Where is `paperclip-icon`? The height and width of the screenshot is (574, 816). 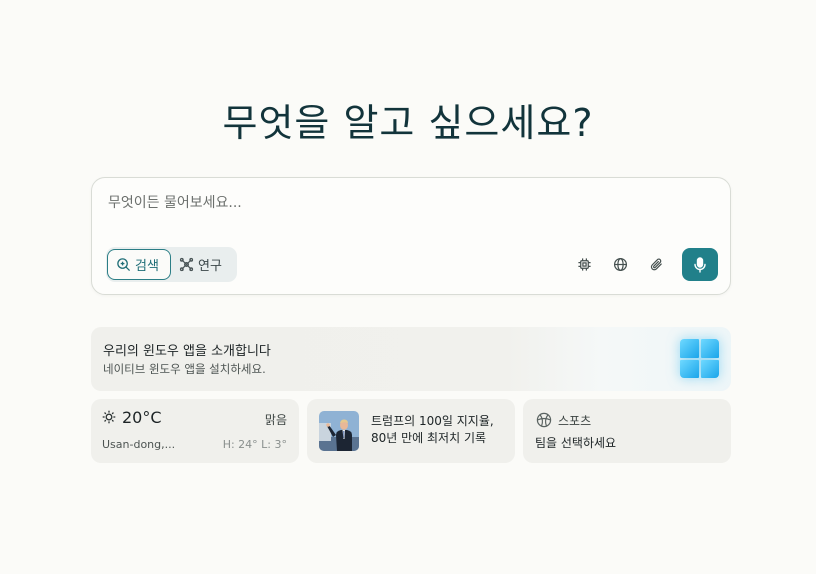
paperclip-icon is located at coordinates (656, 264).